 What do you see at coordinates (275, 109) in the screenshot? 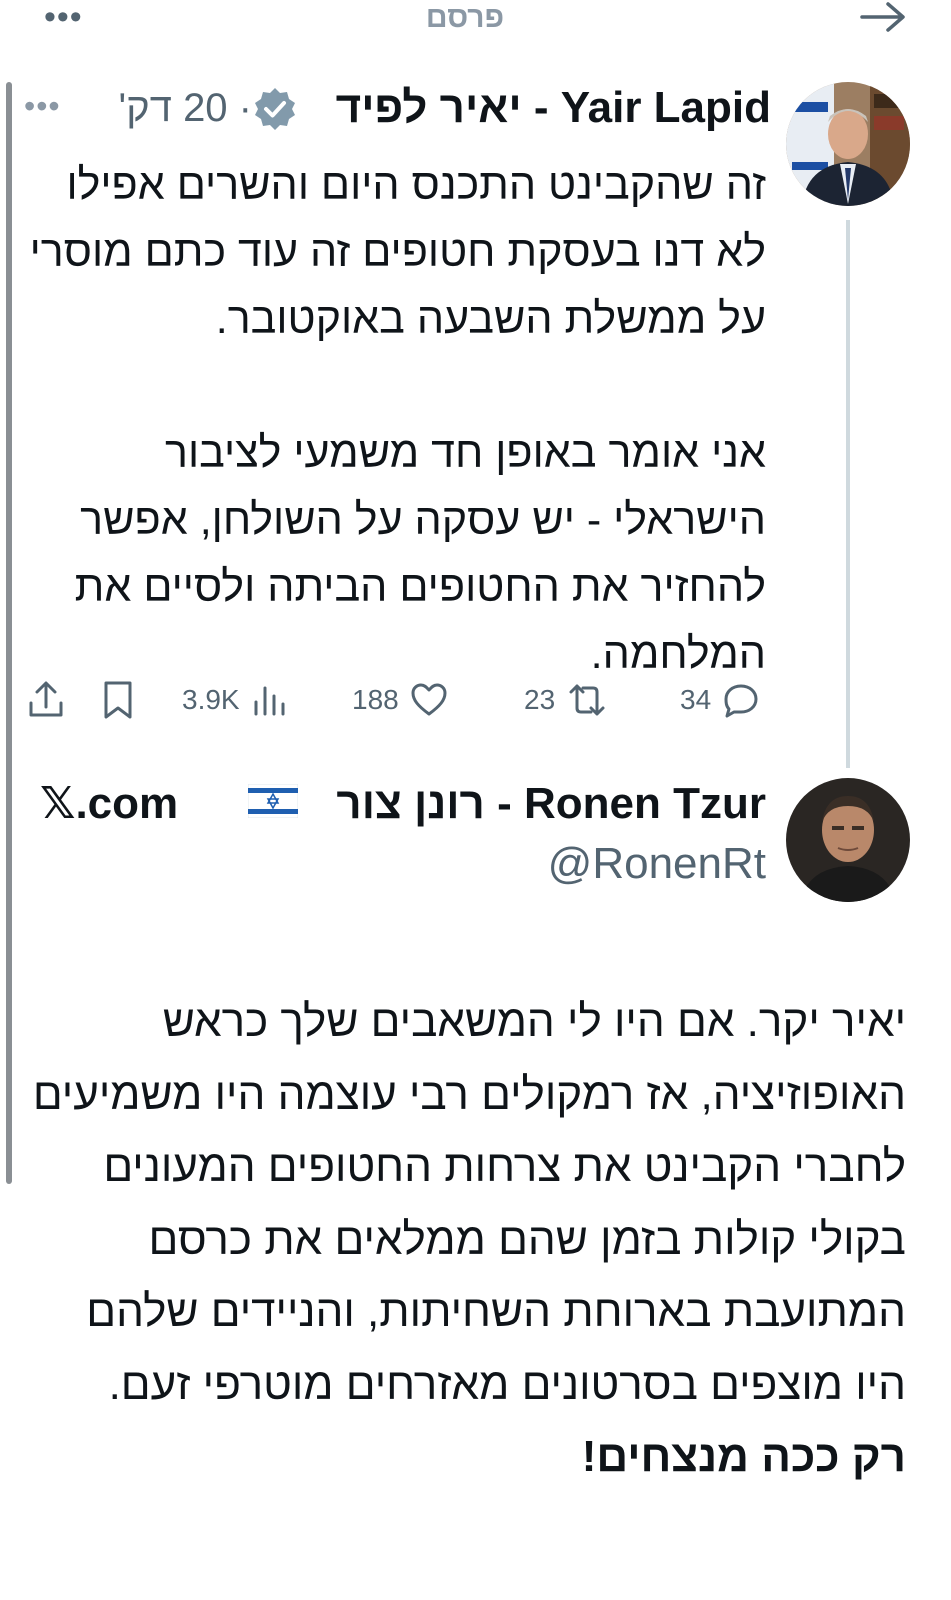
I see `verified-badge-icon` at bounding box center [275, 109].